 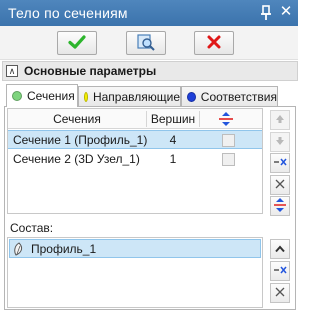 I want to click on move-up-button, so click(x=280, y=120).